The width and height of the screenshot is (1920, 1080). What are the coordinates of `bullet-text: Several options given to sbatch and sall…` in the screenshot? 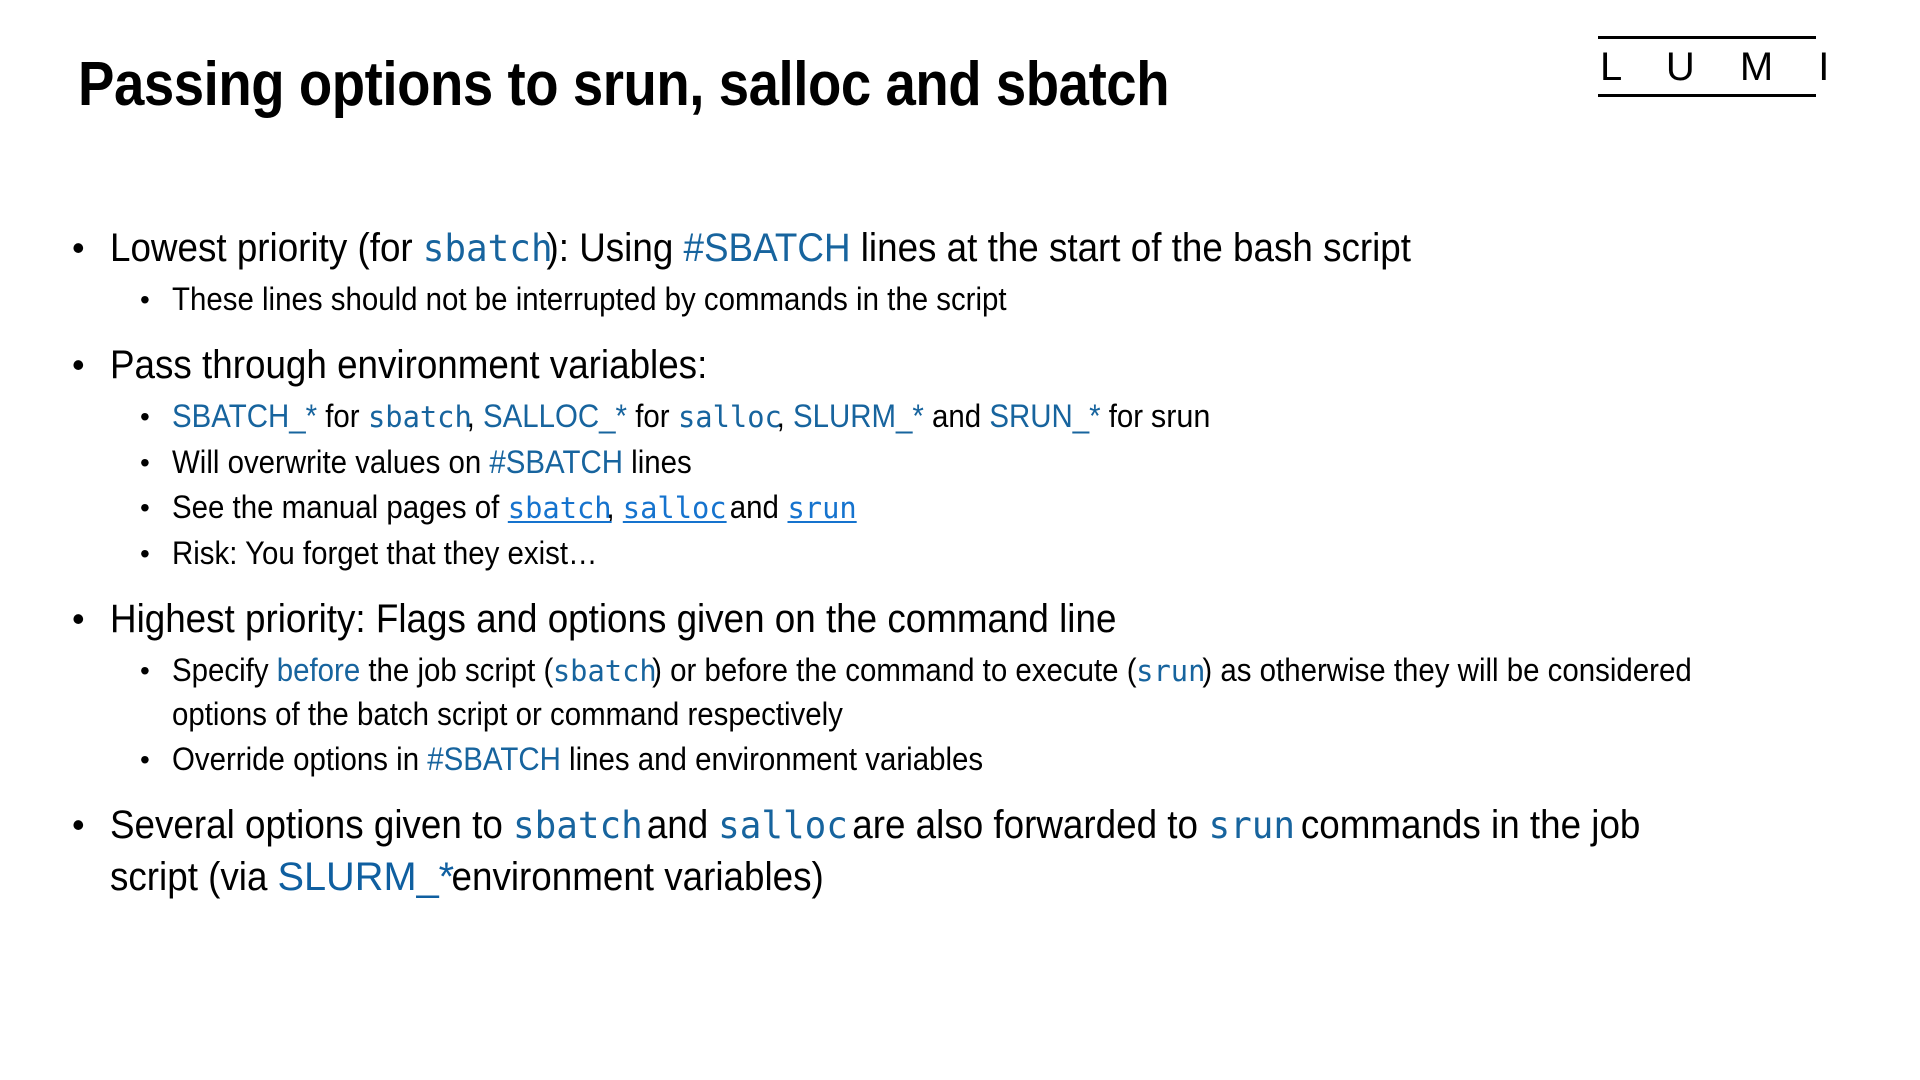 It's located at (916, 851).